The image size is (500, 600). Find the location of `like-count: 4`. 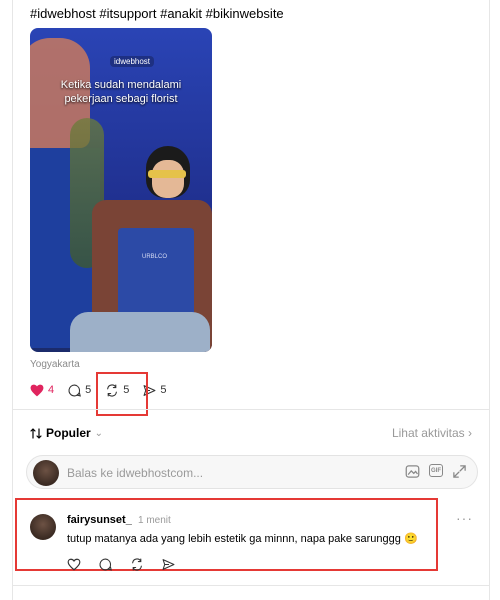

like-count: 4 is located at coordinates (51, 390).